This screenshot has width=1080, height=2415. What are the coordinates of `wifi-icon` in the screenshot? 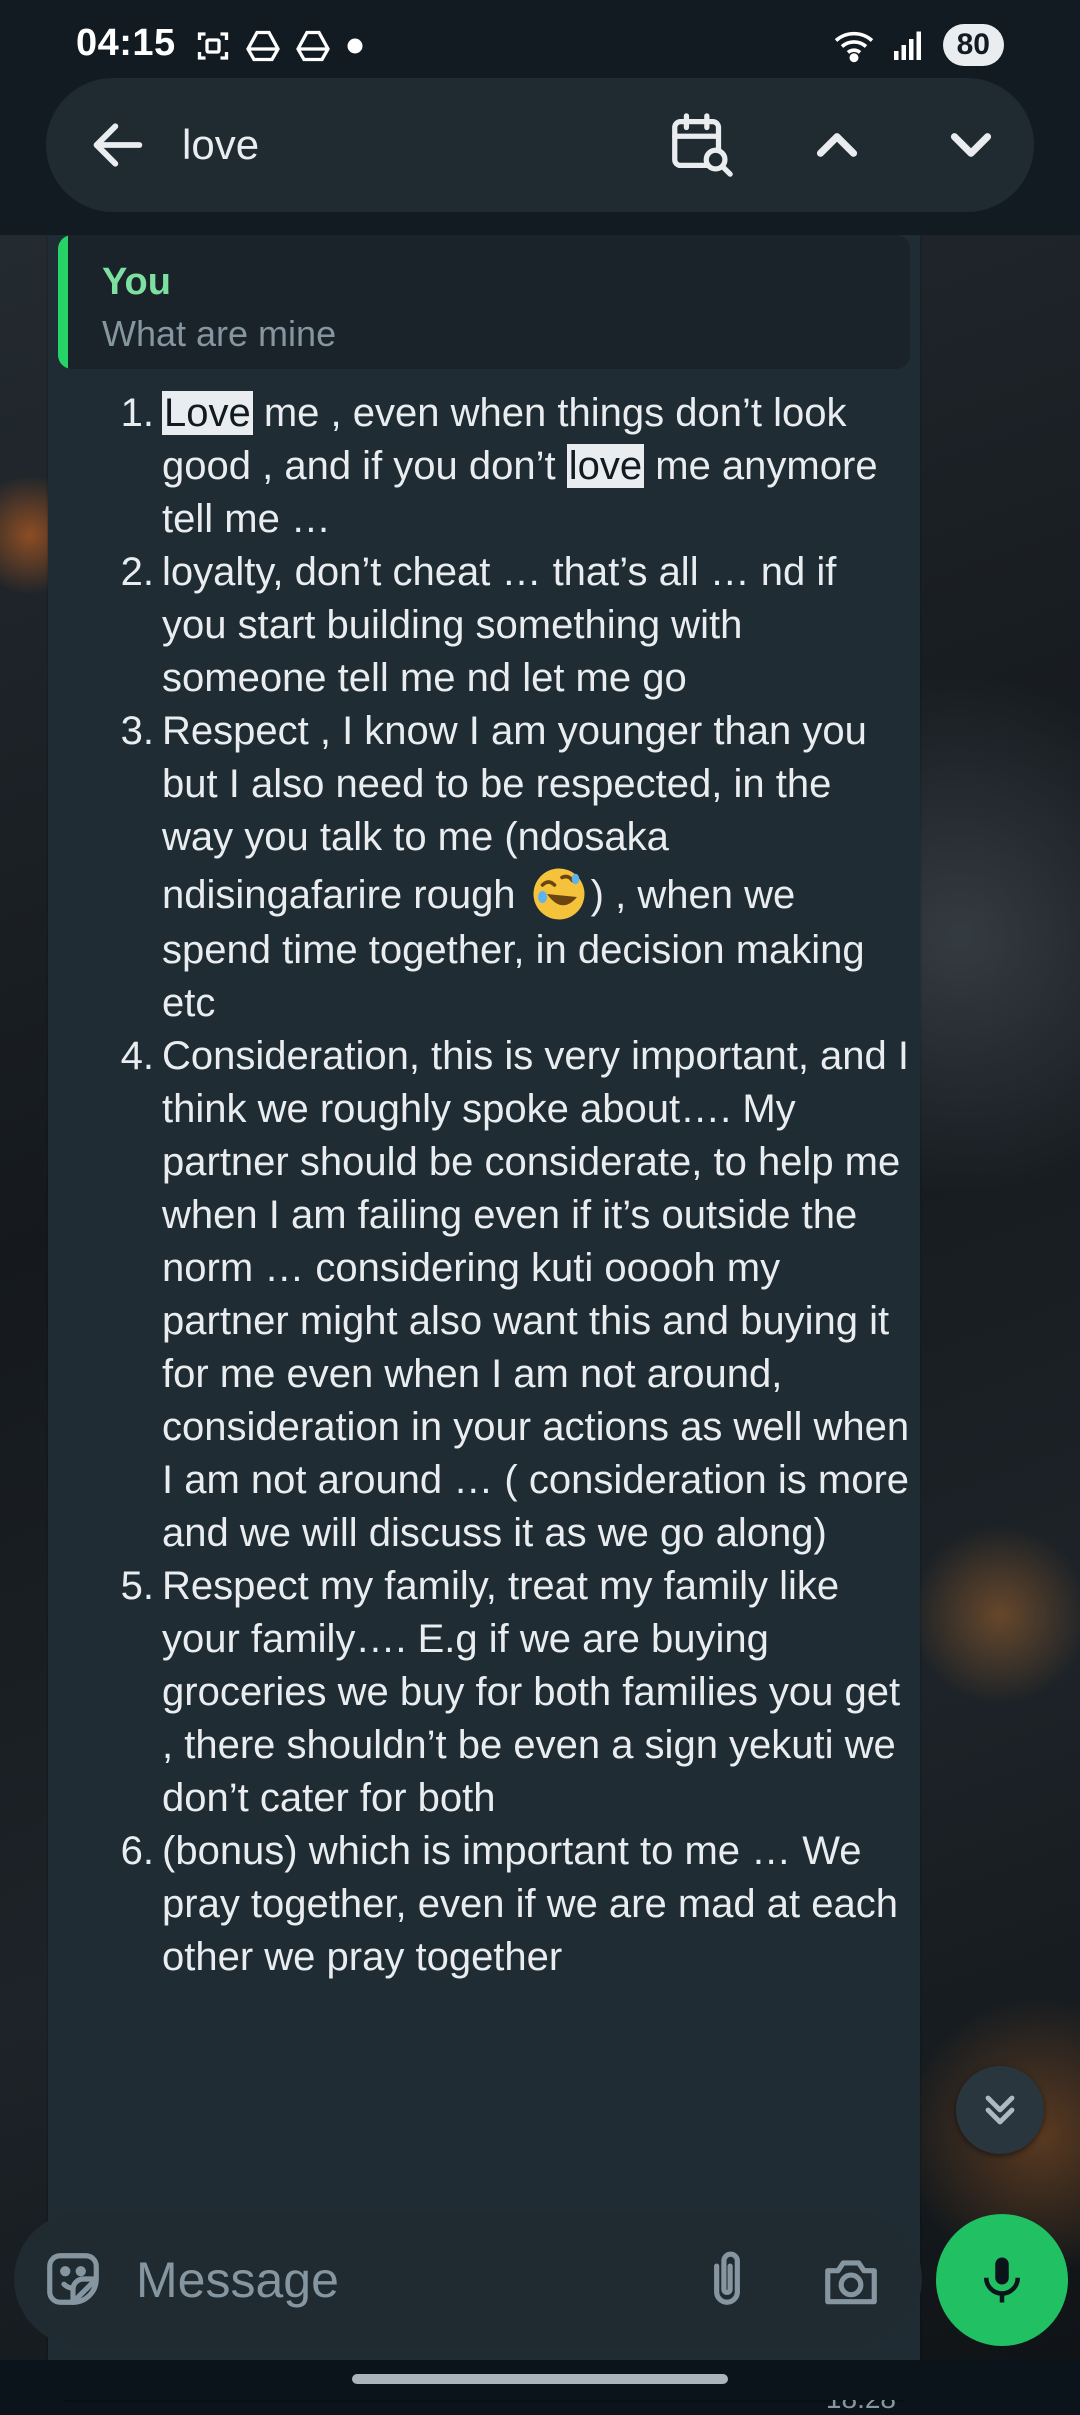 It's located at (853, 47).